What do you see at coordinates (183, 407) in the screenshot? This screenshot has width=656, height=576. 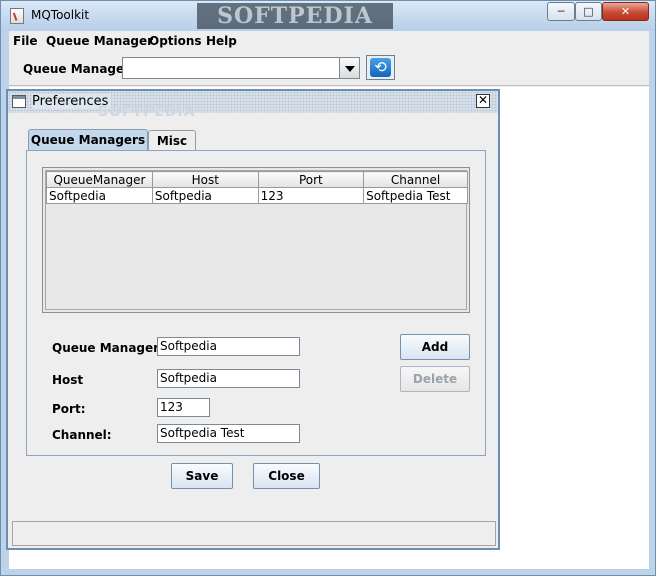 I see `port-field: 123` at bounding box center [183, 407].